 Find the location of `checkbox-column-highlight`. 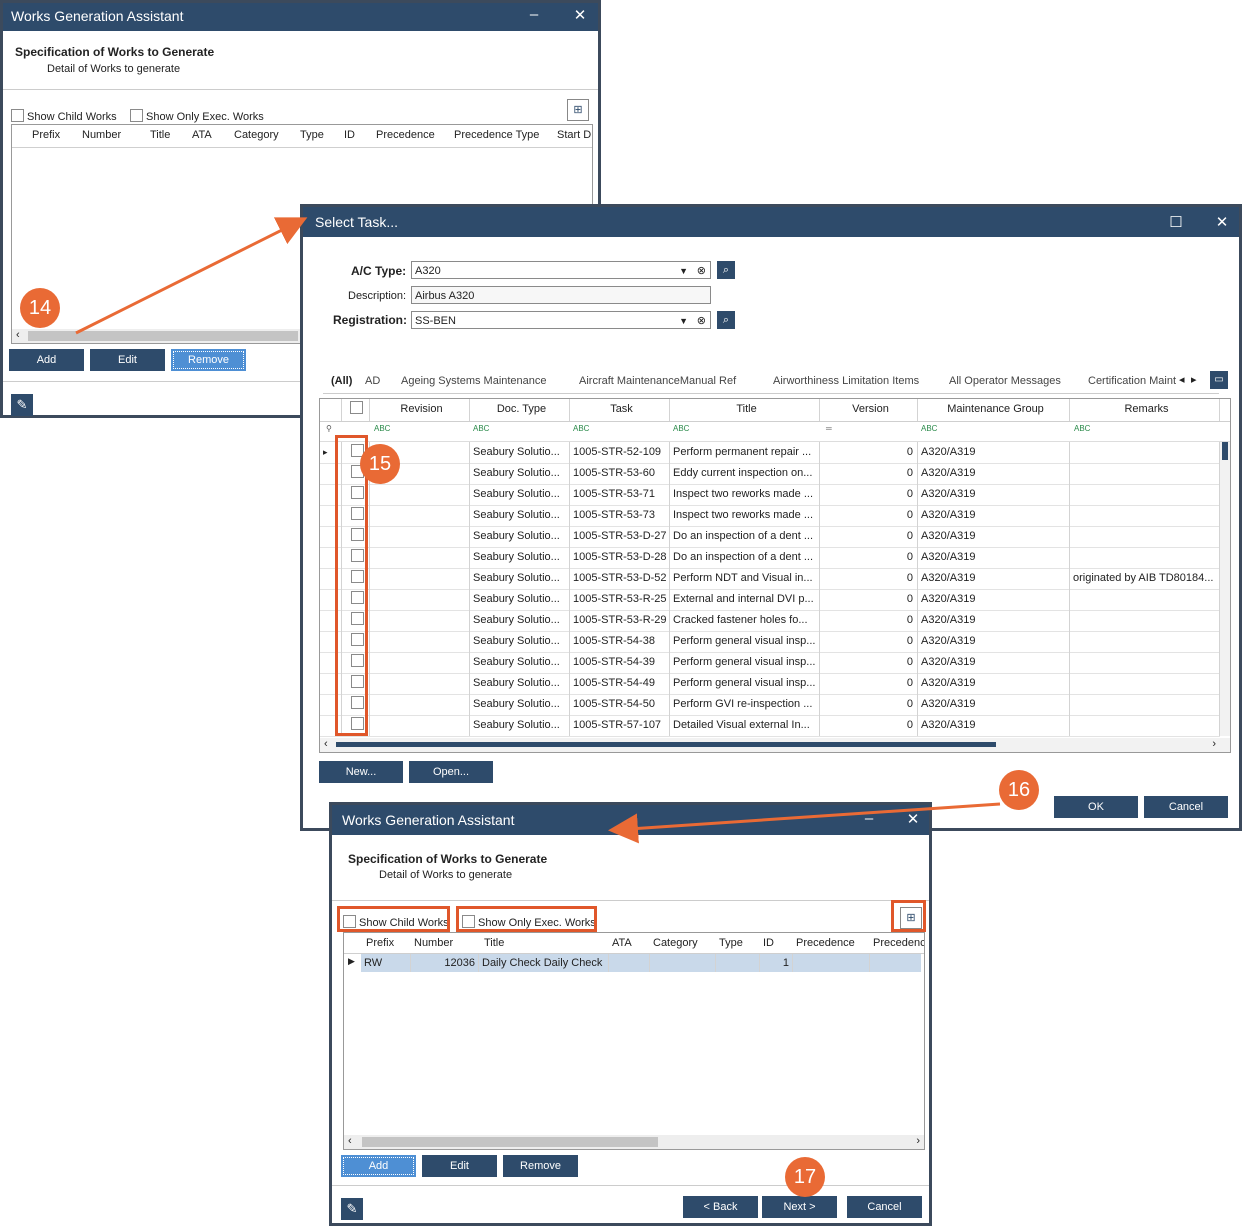

checkbox-column-highlight is located at coordinates (351, 585).